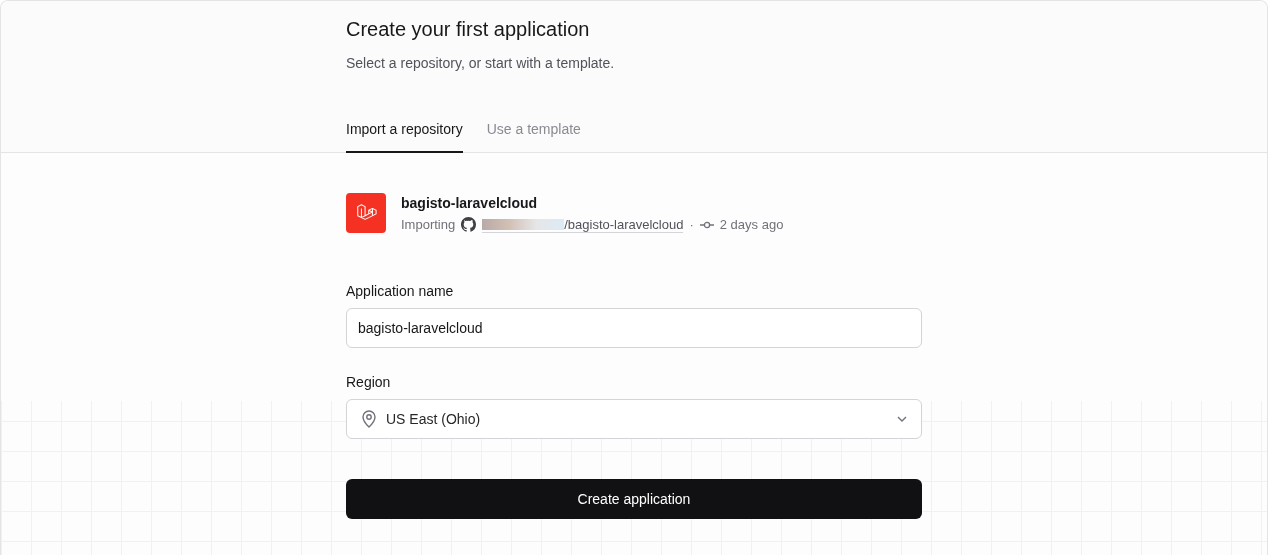  I want to click on region-select: US East (Ohio), so click(634, 419).